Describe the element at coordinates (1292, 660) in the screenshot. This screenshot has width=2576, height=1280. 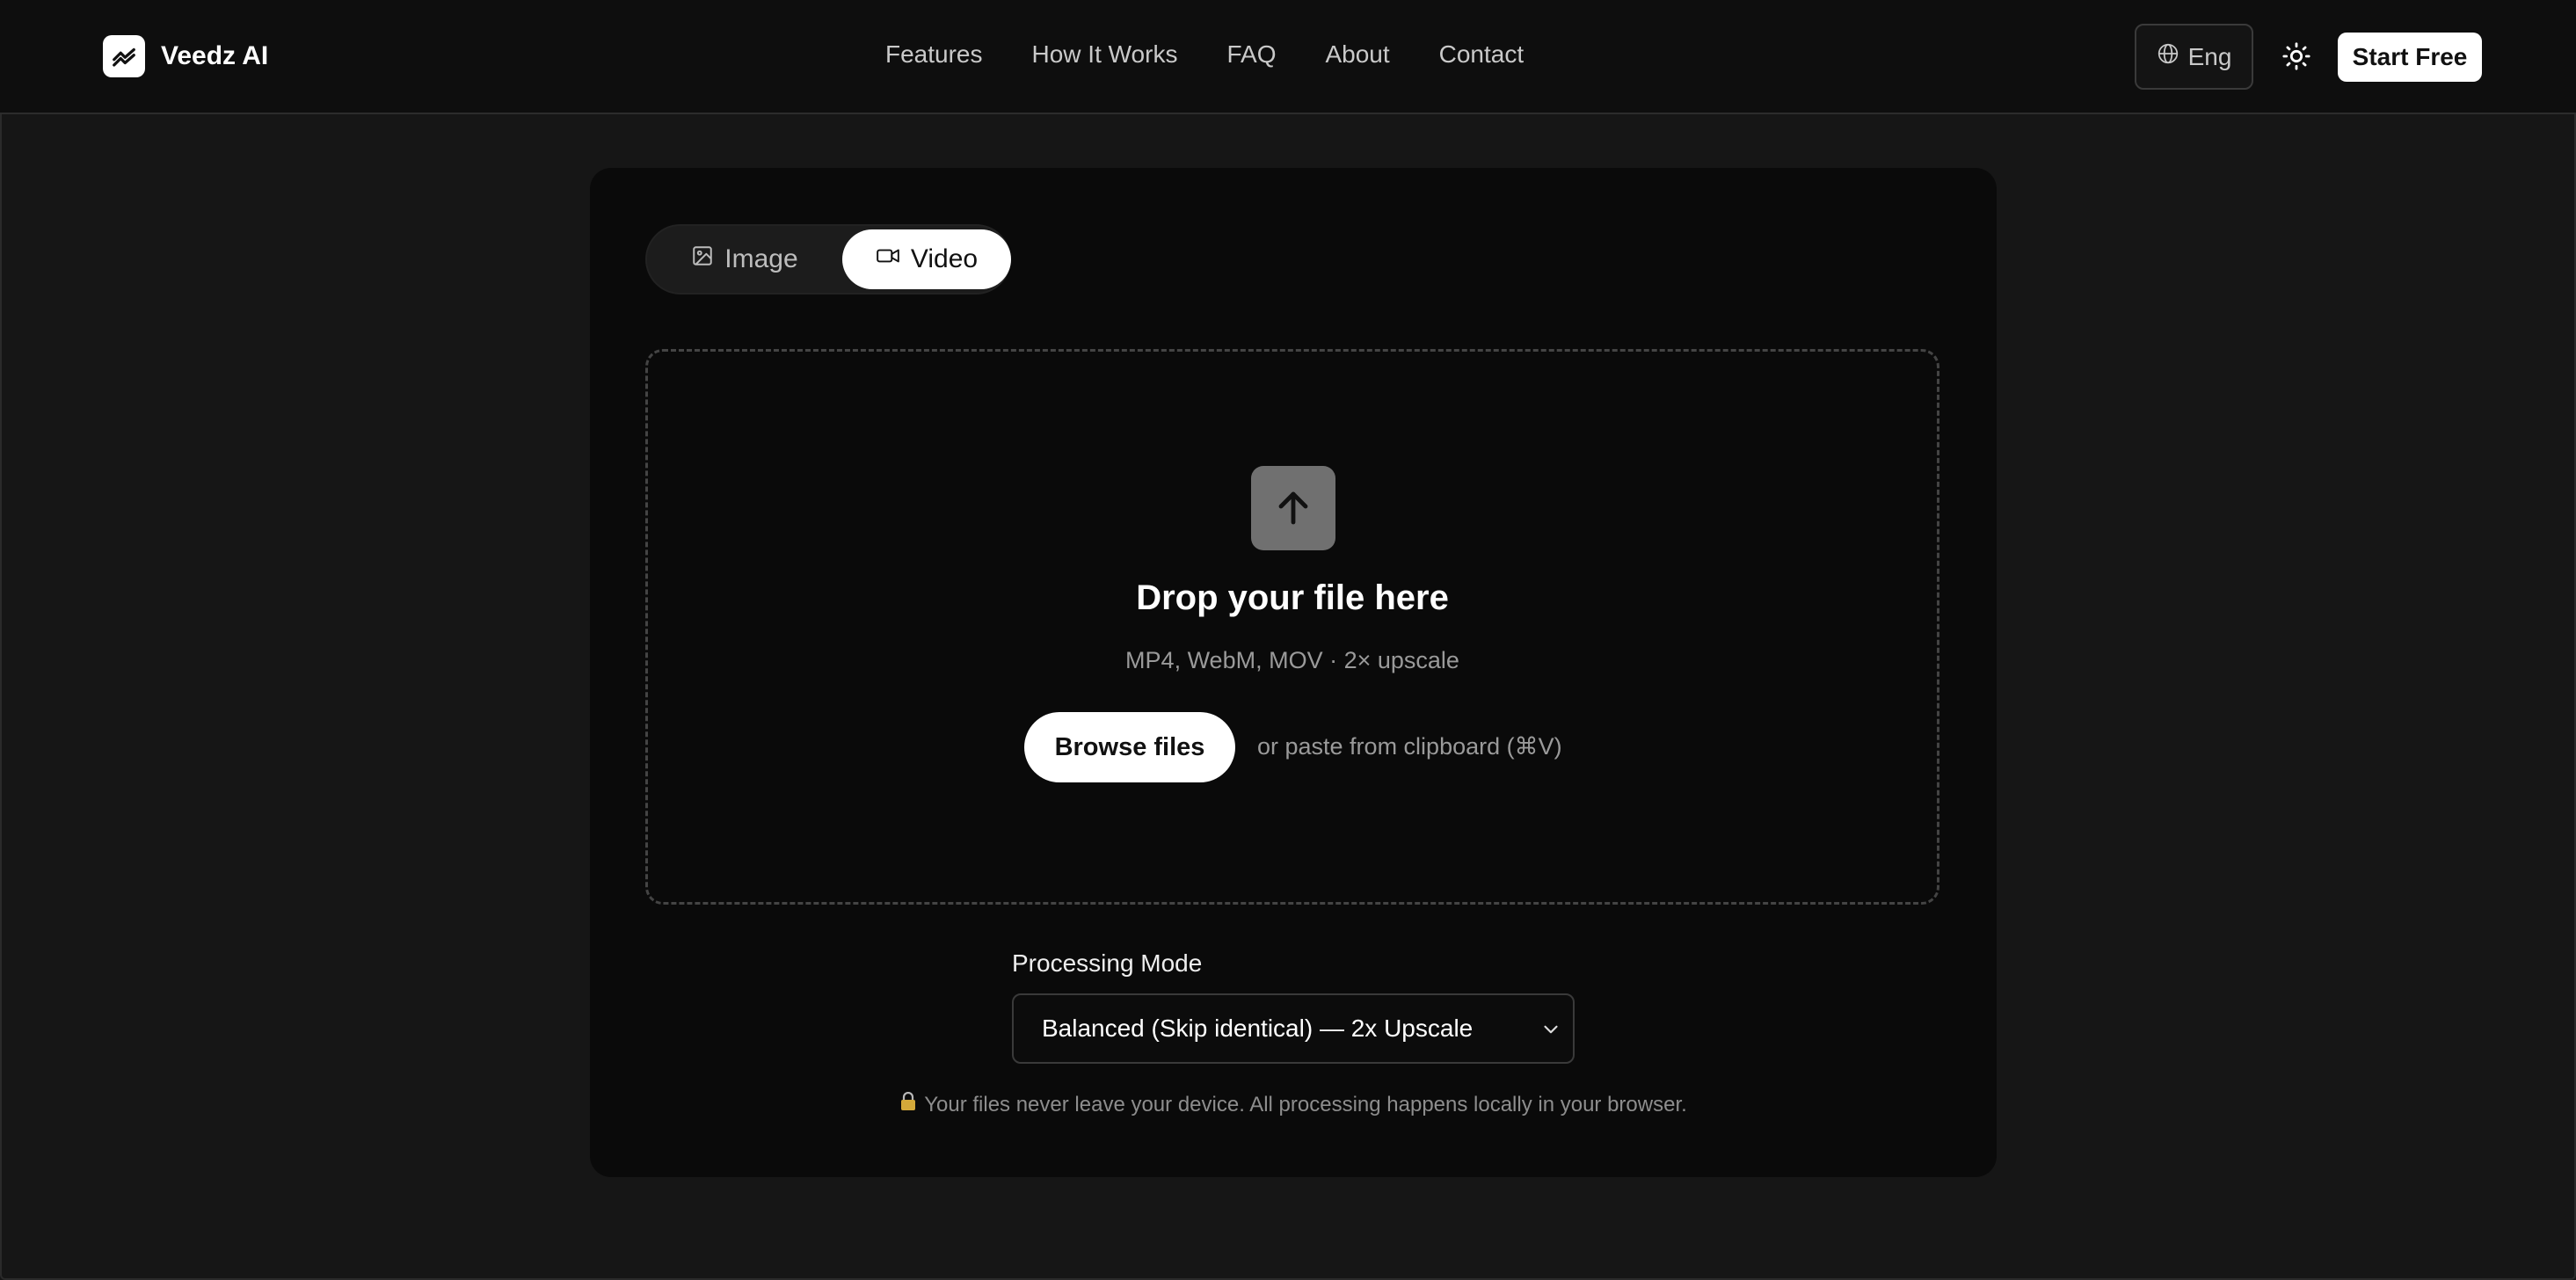
I see `supported-formats: MP4, WebM, MOV · 2× upscale` at that location.